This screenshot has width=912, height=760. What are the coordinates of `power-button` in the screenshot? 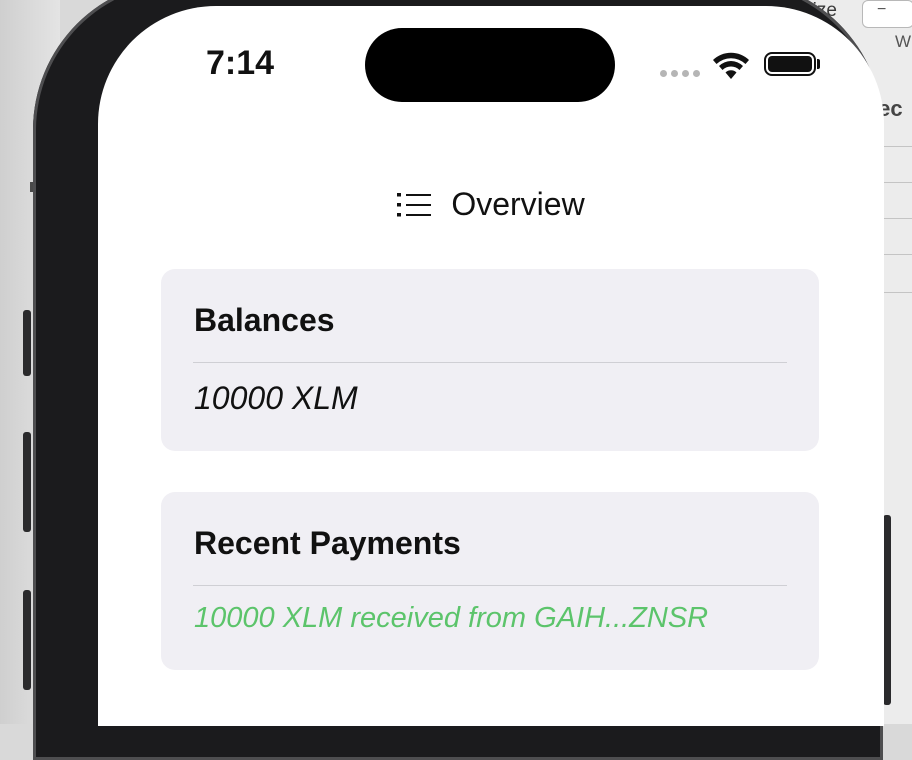 It's located at (887, 610).